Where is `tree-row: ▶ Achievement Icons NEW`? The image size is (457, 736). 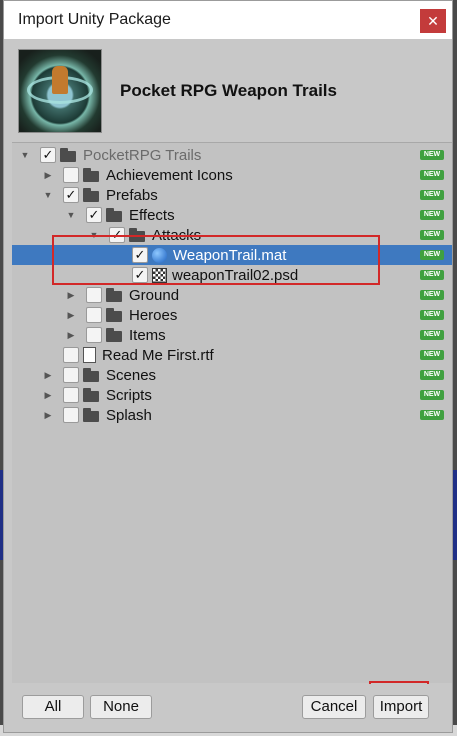 tree-row: ▶ Achievement Icons NEW is located at coordinates (232, 175).